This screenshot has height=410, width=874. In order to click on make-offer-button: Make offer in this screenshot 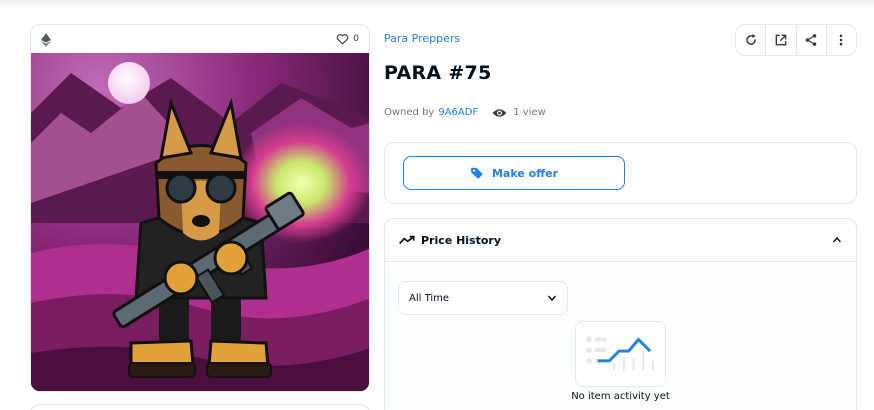, I will do `click(514, 173)`.